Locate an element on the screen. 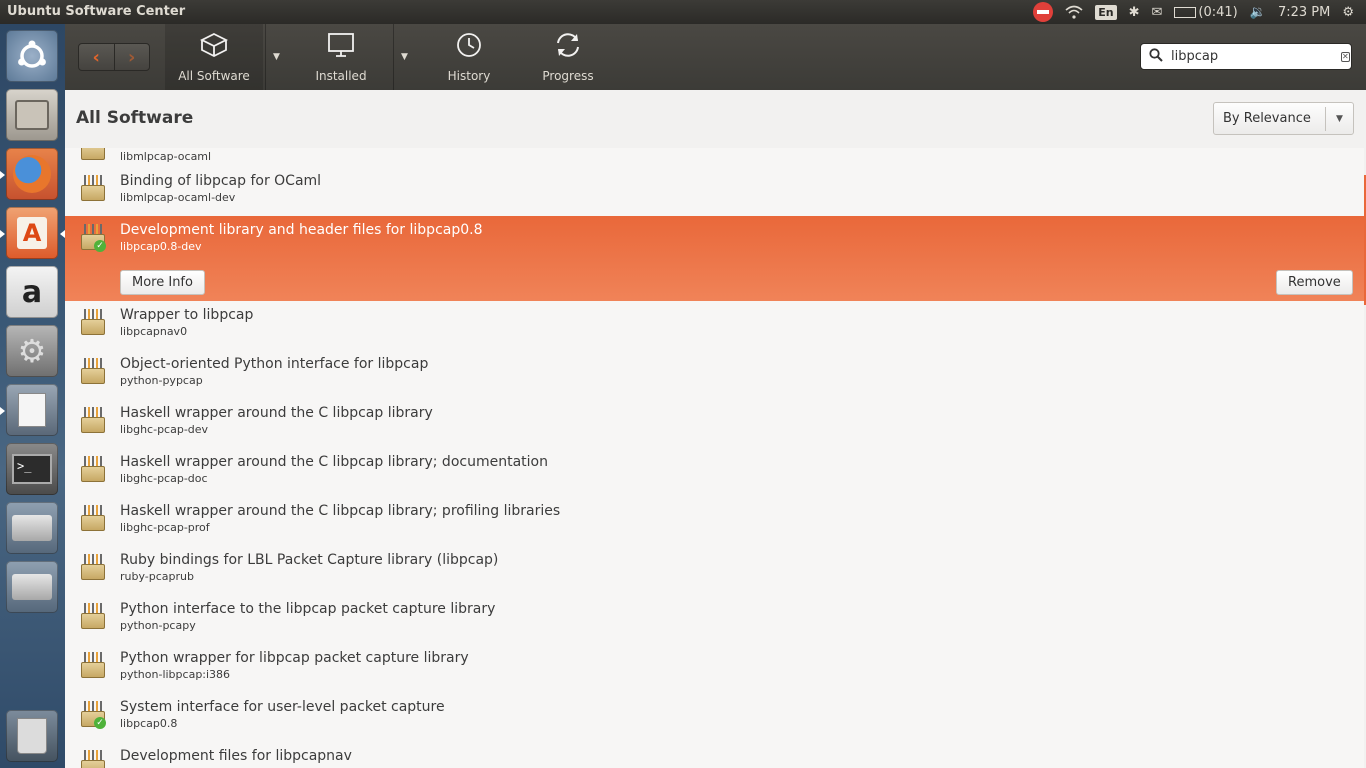  list-item: Development files for libpcapnav is located at coordinates (714, 755).